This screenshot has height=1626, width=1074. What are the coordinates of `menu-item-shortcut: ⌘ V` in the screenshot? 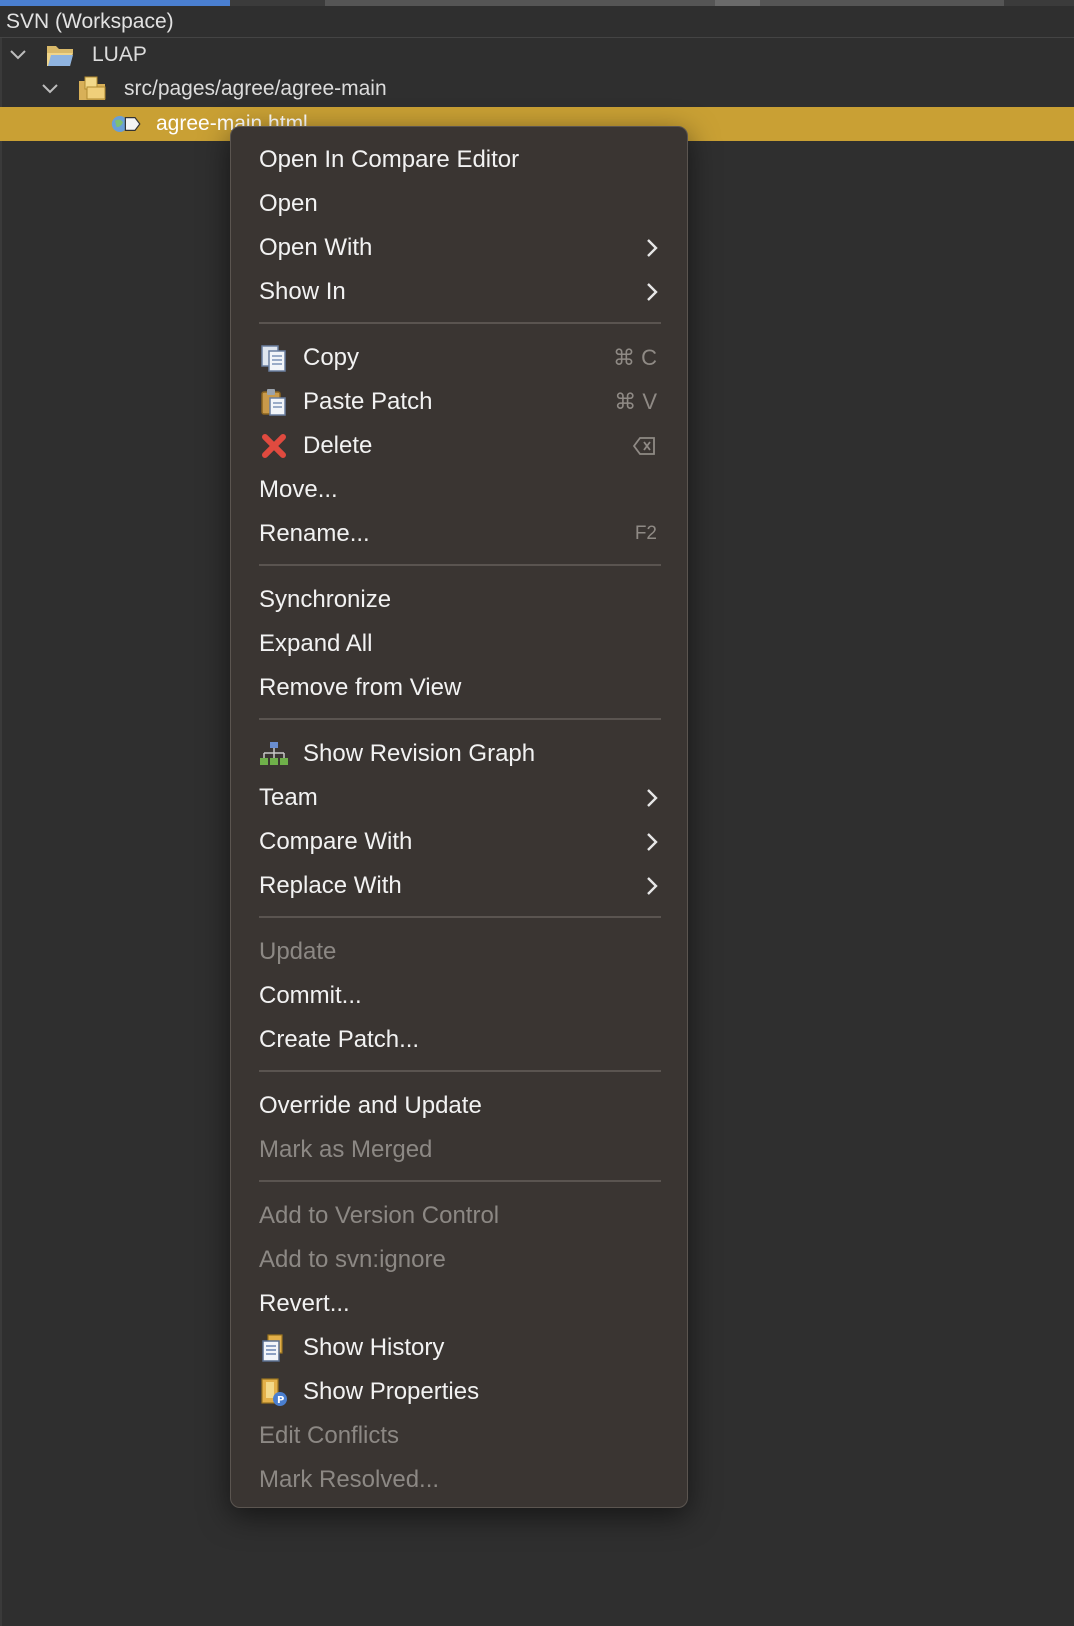 It's located at (635, 401).